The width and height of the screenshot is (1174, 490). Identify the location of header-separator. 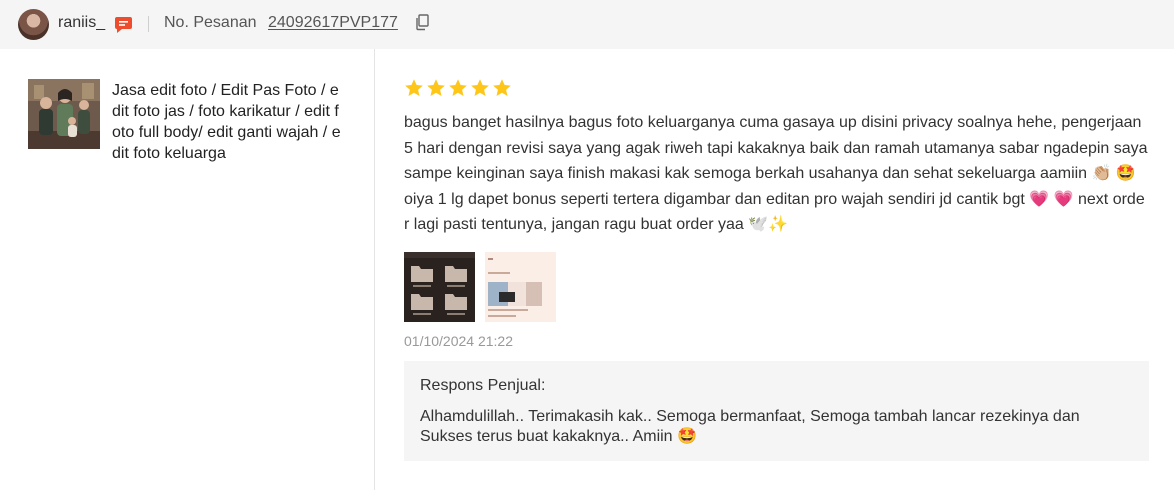
(148, 24).